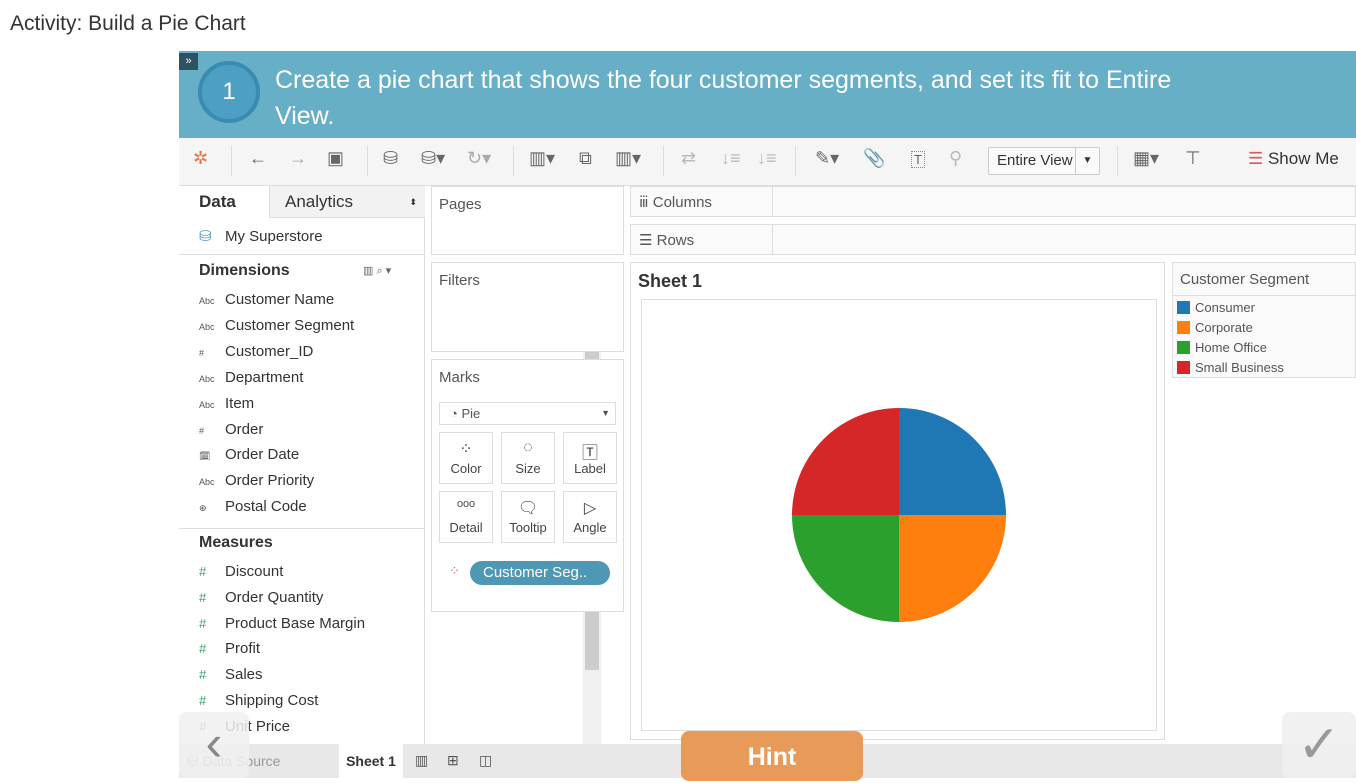 The width and height of the screenshot is (1356, 783). Describe the element at coordinates (528, 508) in the screenshot. I see `tooltip-icon: 🗨` at that location.